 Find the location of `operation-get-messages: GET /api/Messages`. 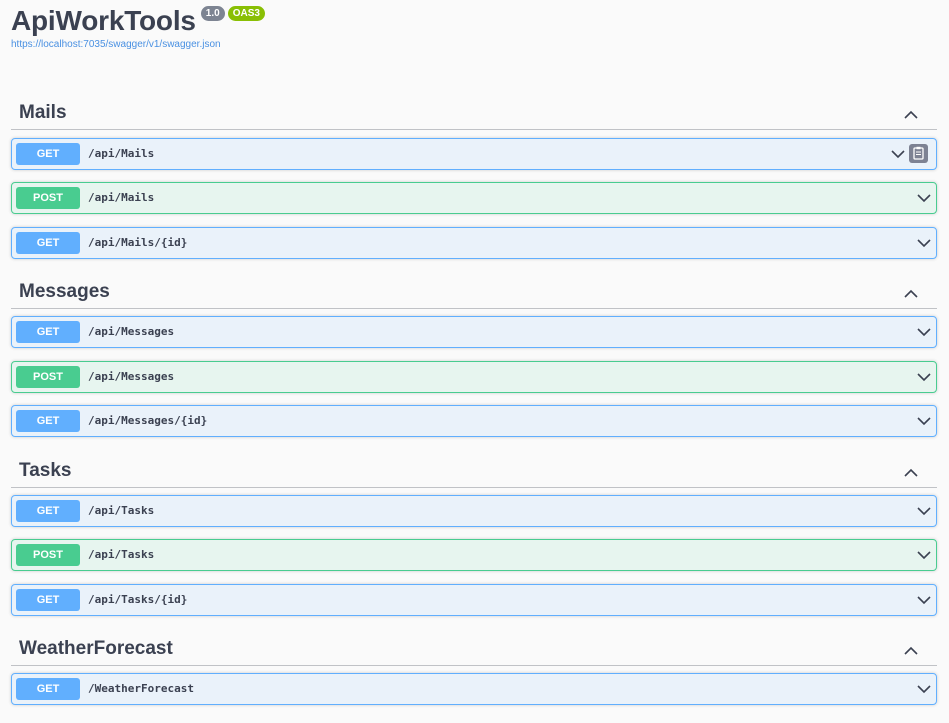

operation-get-messages: GET /api/Messages is located at coordinates (474, 332).